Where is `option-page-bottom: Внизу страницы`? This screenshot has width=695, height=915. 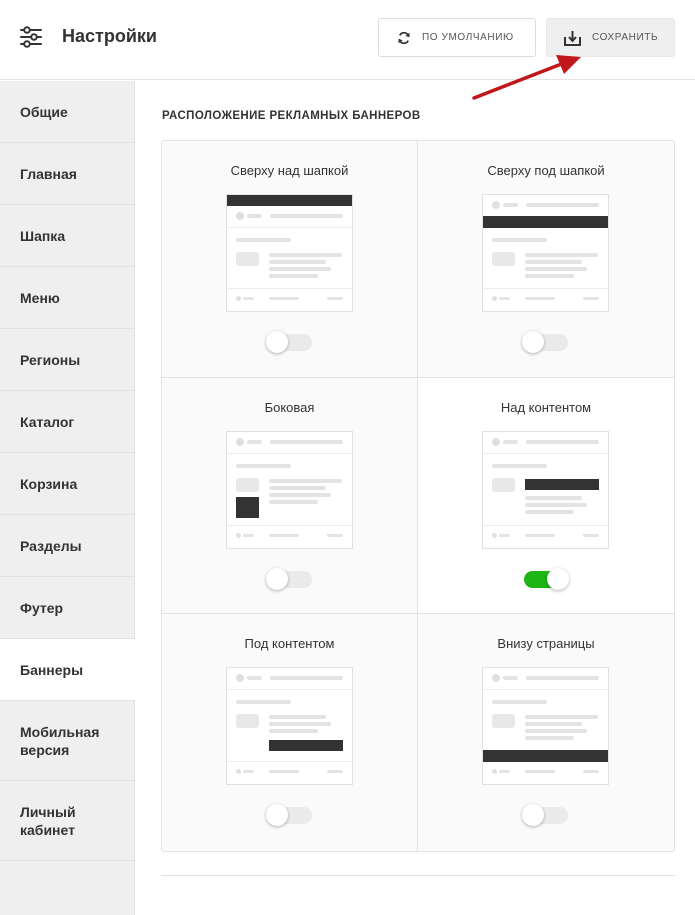
option-page-bottom: Внизу страницы is located at coordinates (546, 732).